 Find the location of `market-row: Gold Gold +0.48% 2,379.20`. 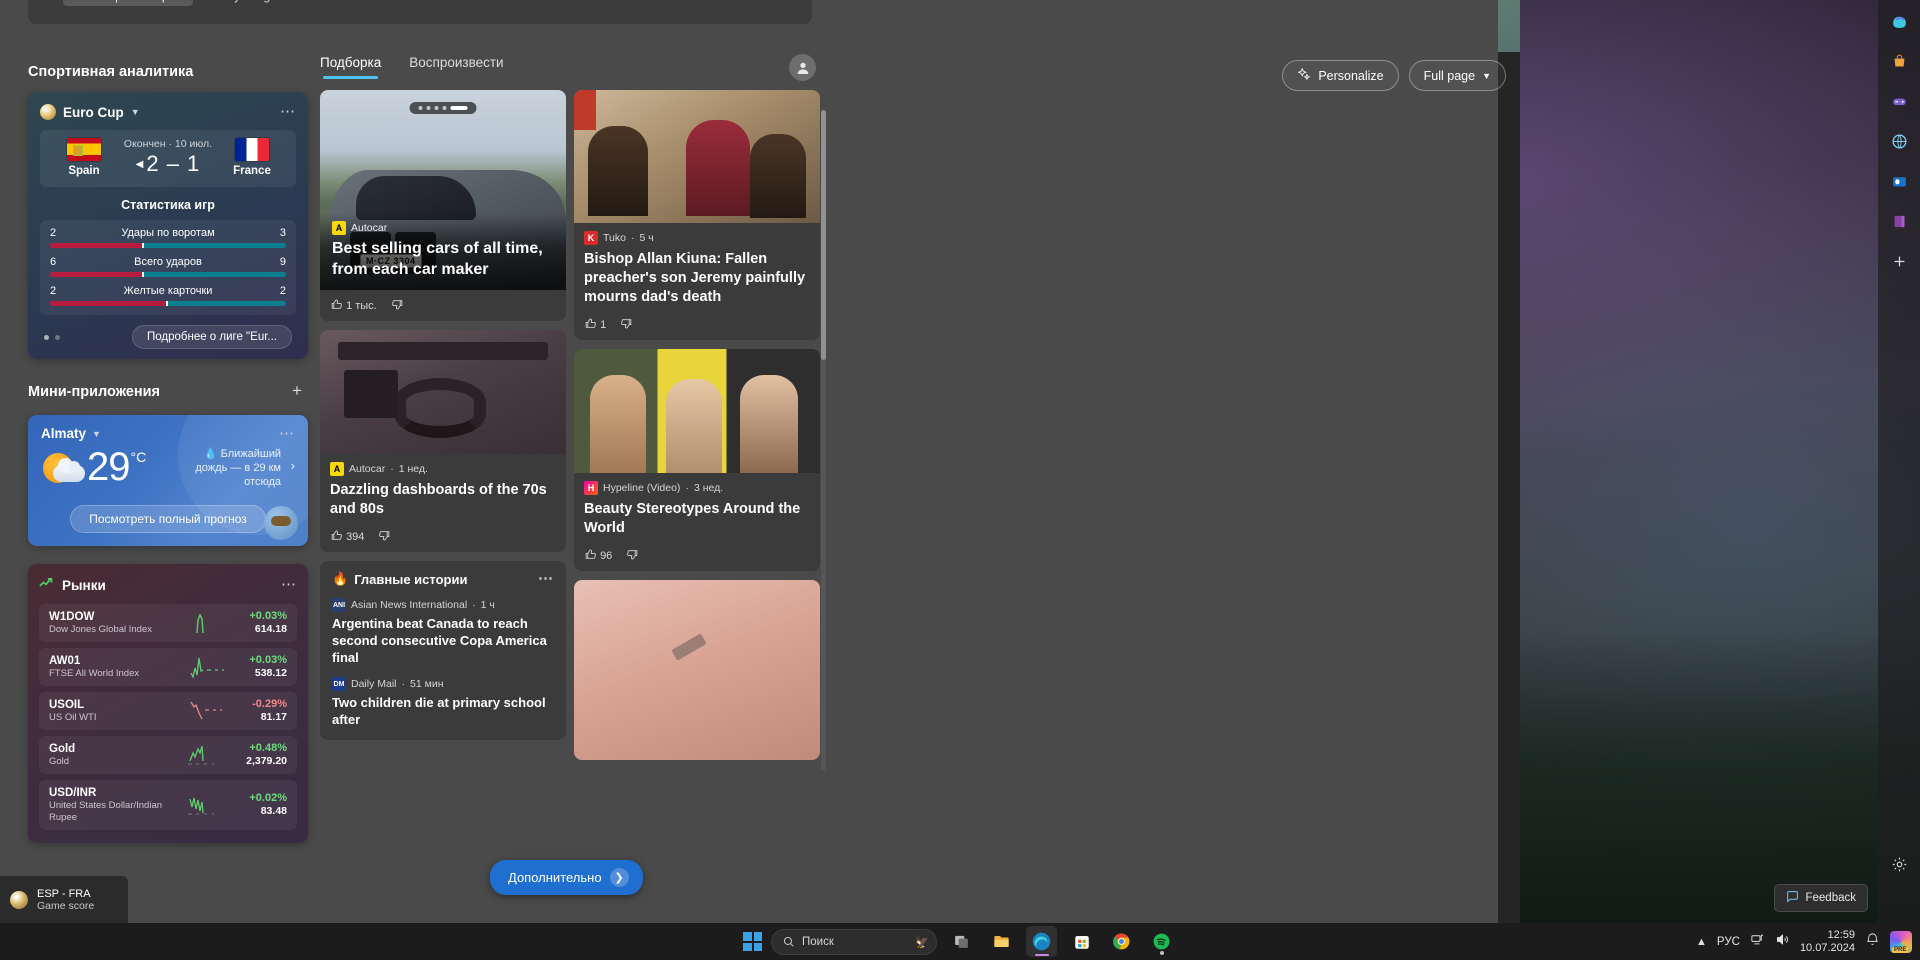

market-row: Gold Gold +0.48% 2,379.20 is located at coordinates (168, 755).